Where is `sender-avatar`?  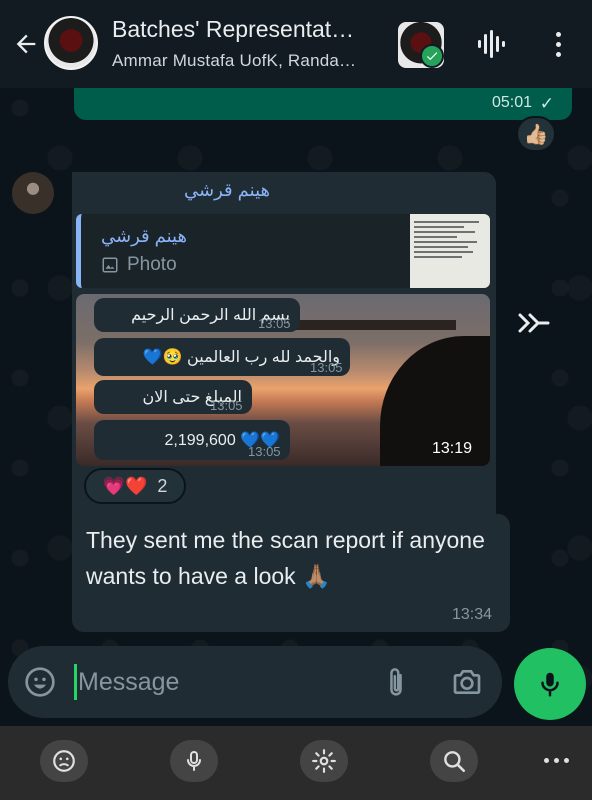
sender-avatar is located at coordinates (33, 193).